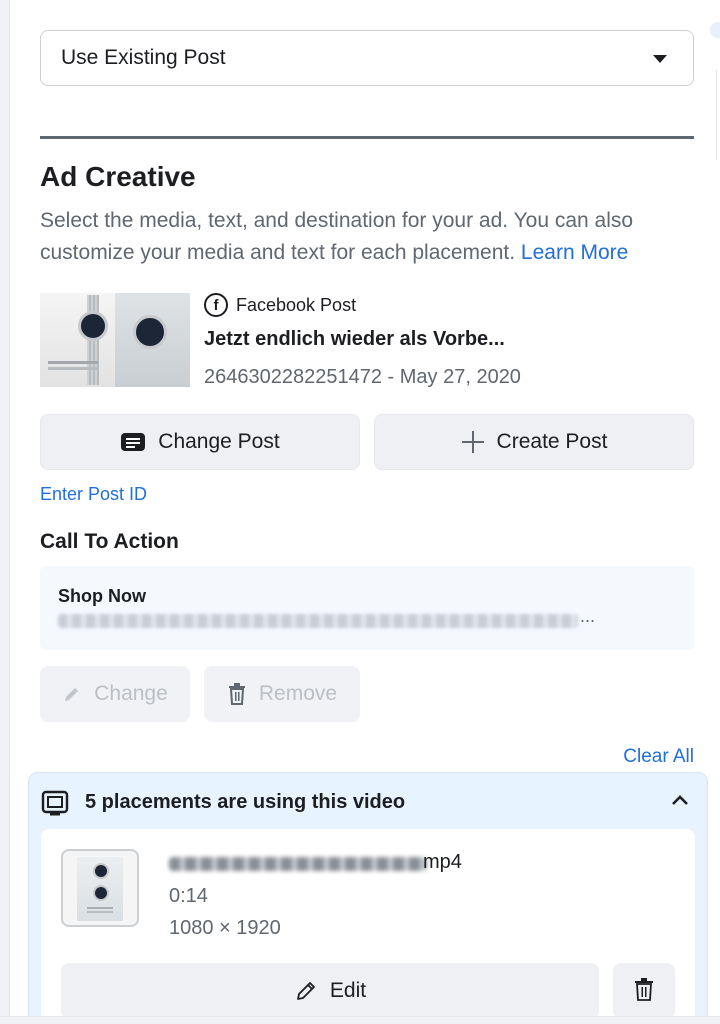  Describe the element at coordinates (225, 928) in the screenshot. I see `video-dimensions: 1080 × 1920` at that location.